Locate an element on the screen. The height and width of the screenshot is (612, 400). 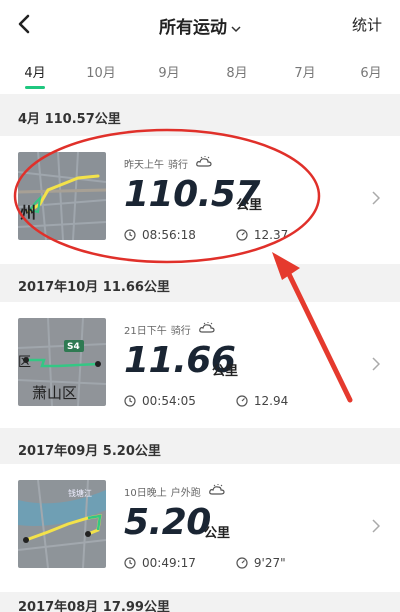
map-place-label: 州 is located at coordinates (27, 212).